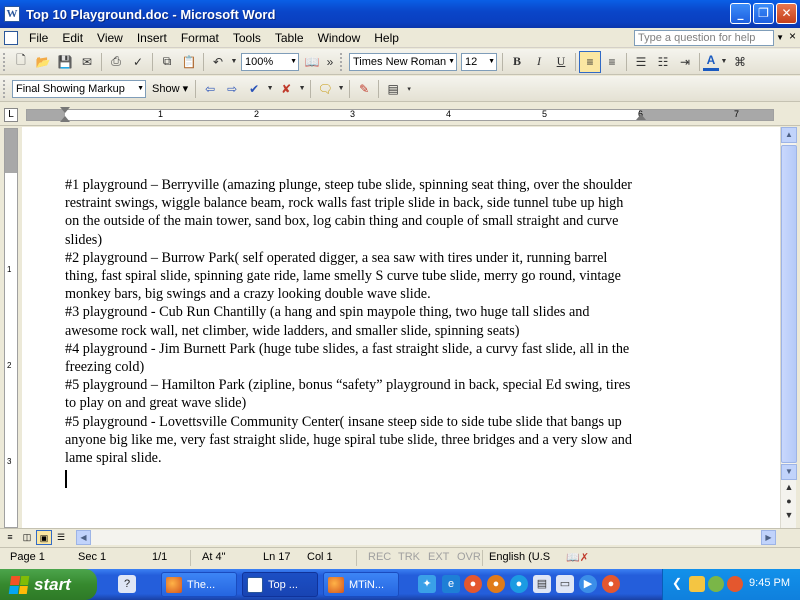  What do you see at coordinates (588, 584) in the screenshot?
I see `media-player-icon: ▶` at bounding box center [588, 584].